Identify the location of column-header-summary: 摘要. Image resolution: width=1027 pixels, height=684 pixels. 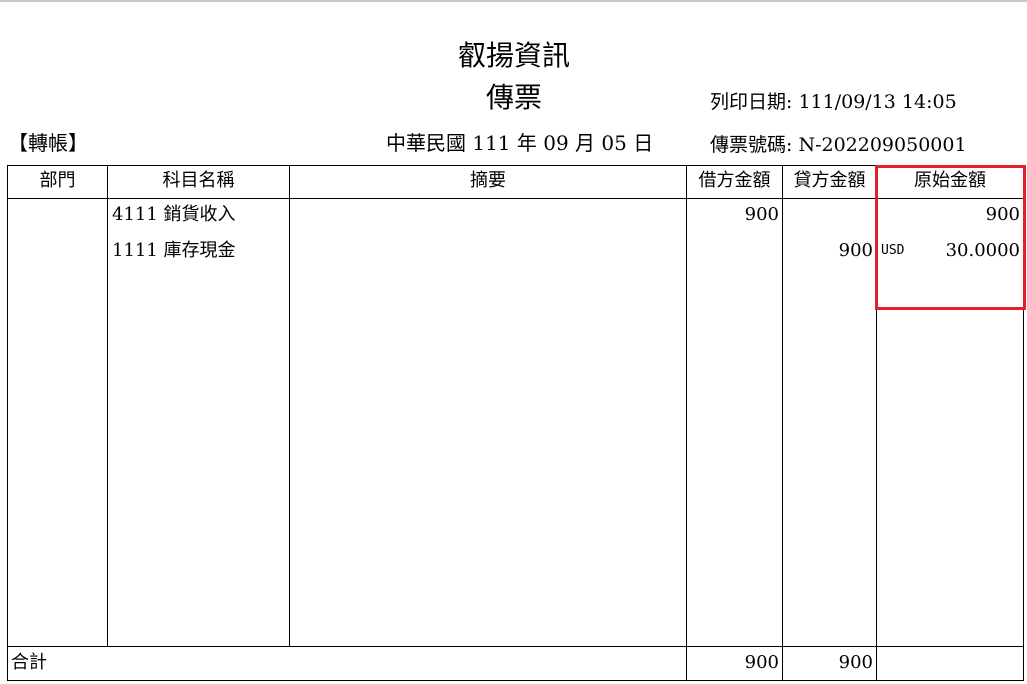
(488, 180).